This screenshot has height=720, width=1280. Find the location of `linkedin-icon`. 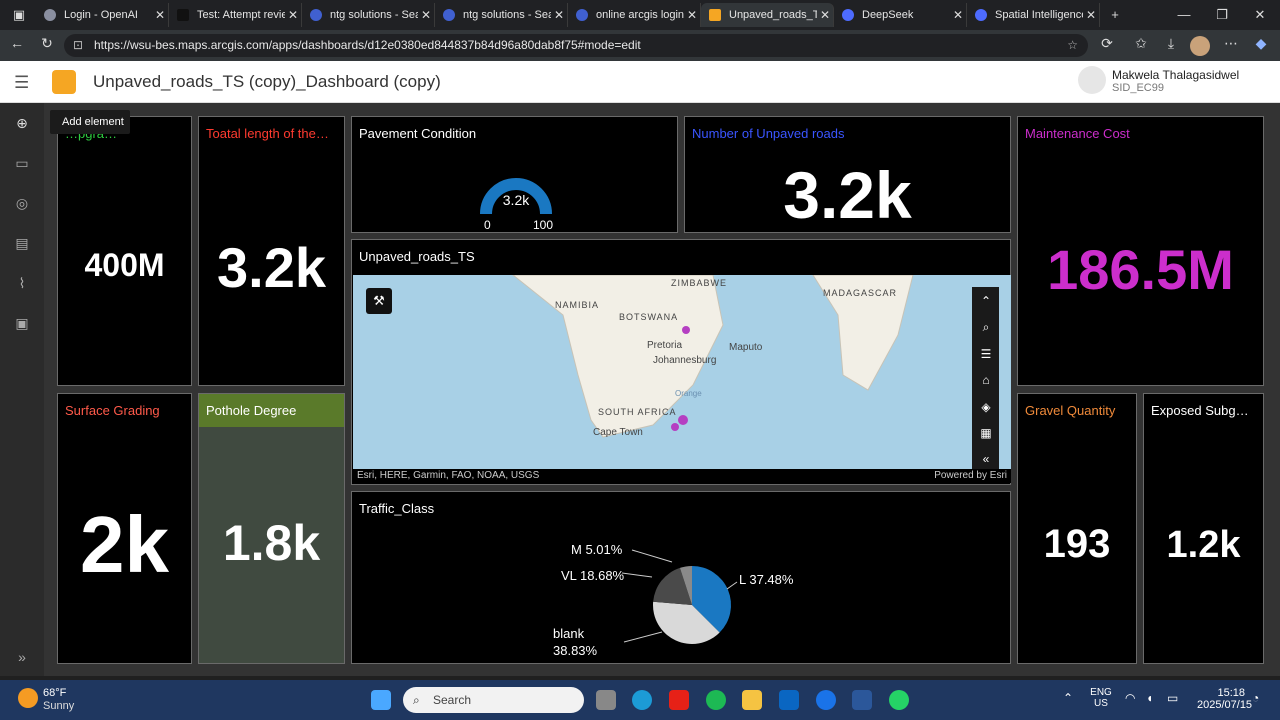

linkedin-icon is located at coordinates (789, 700).